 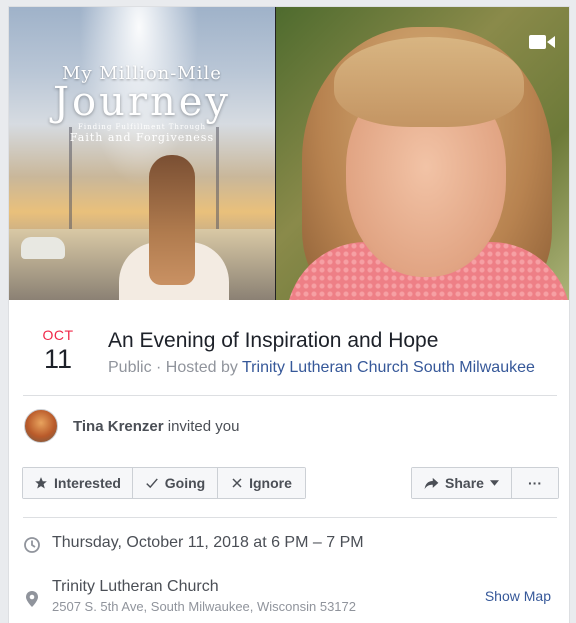 I want to click on book-title-line2: Journey, so click(x=142, y=102).